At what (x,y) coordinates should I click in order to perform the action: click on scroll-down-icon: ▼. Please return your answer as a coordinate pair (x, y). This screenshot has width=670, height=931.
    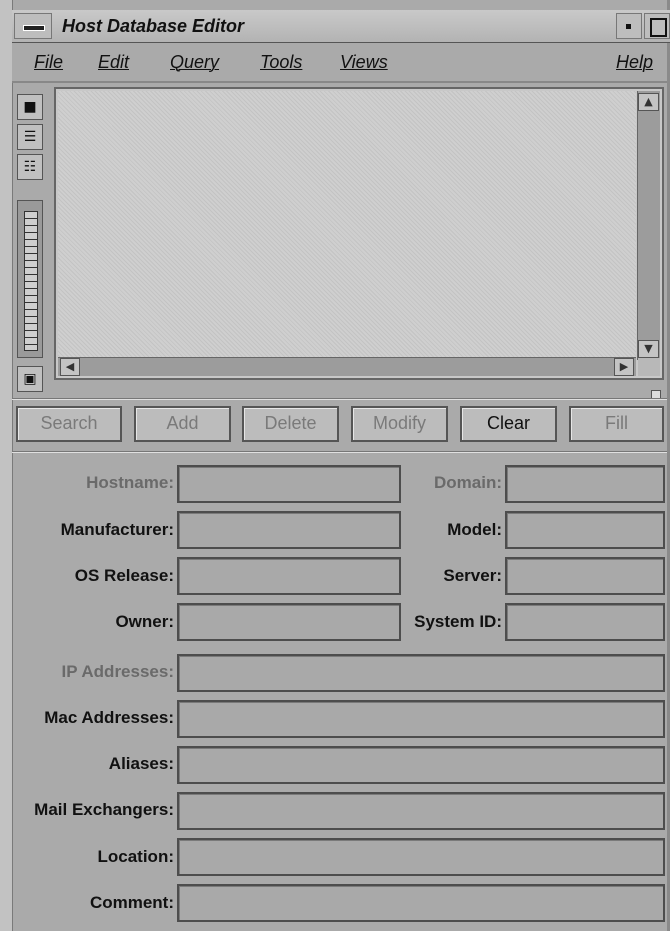
    Looking at the image, I should click on (648, 349).